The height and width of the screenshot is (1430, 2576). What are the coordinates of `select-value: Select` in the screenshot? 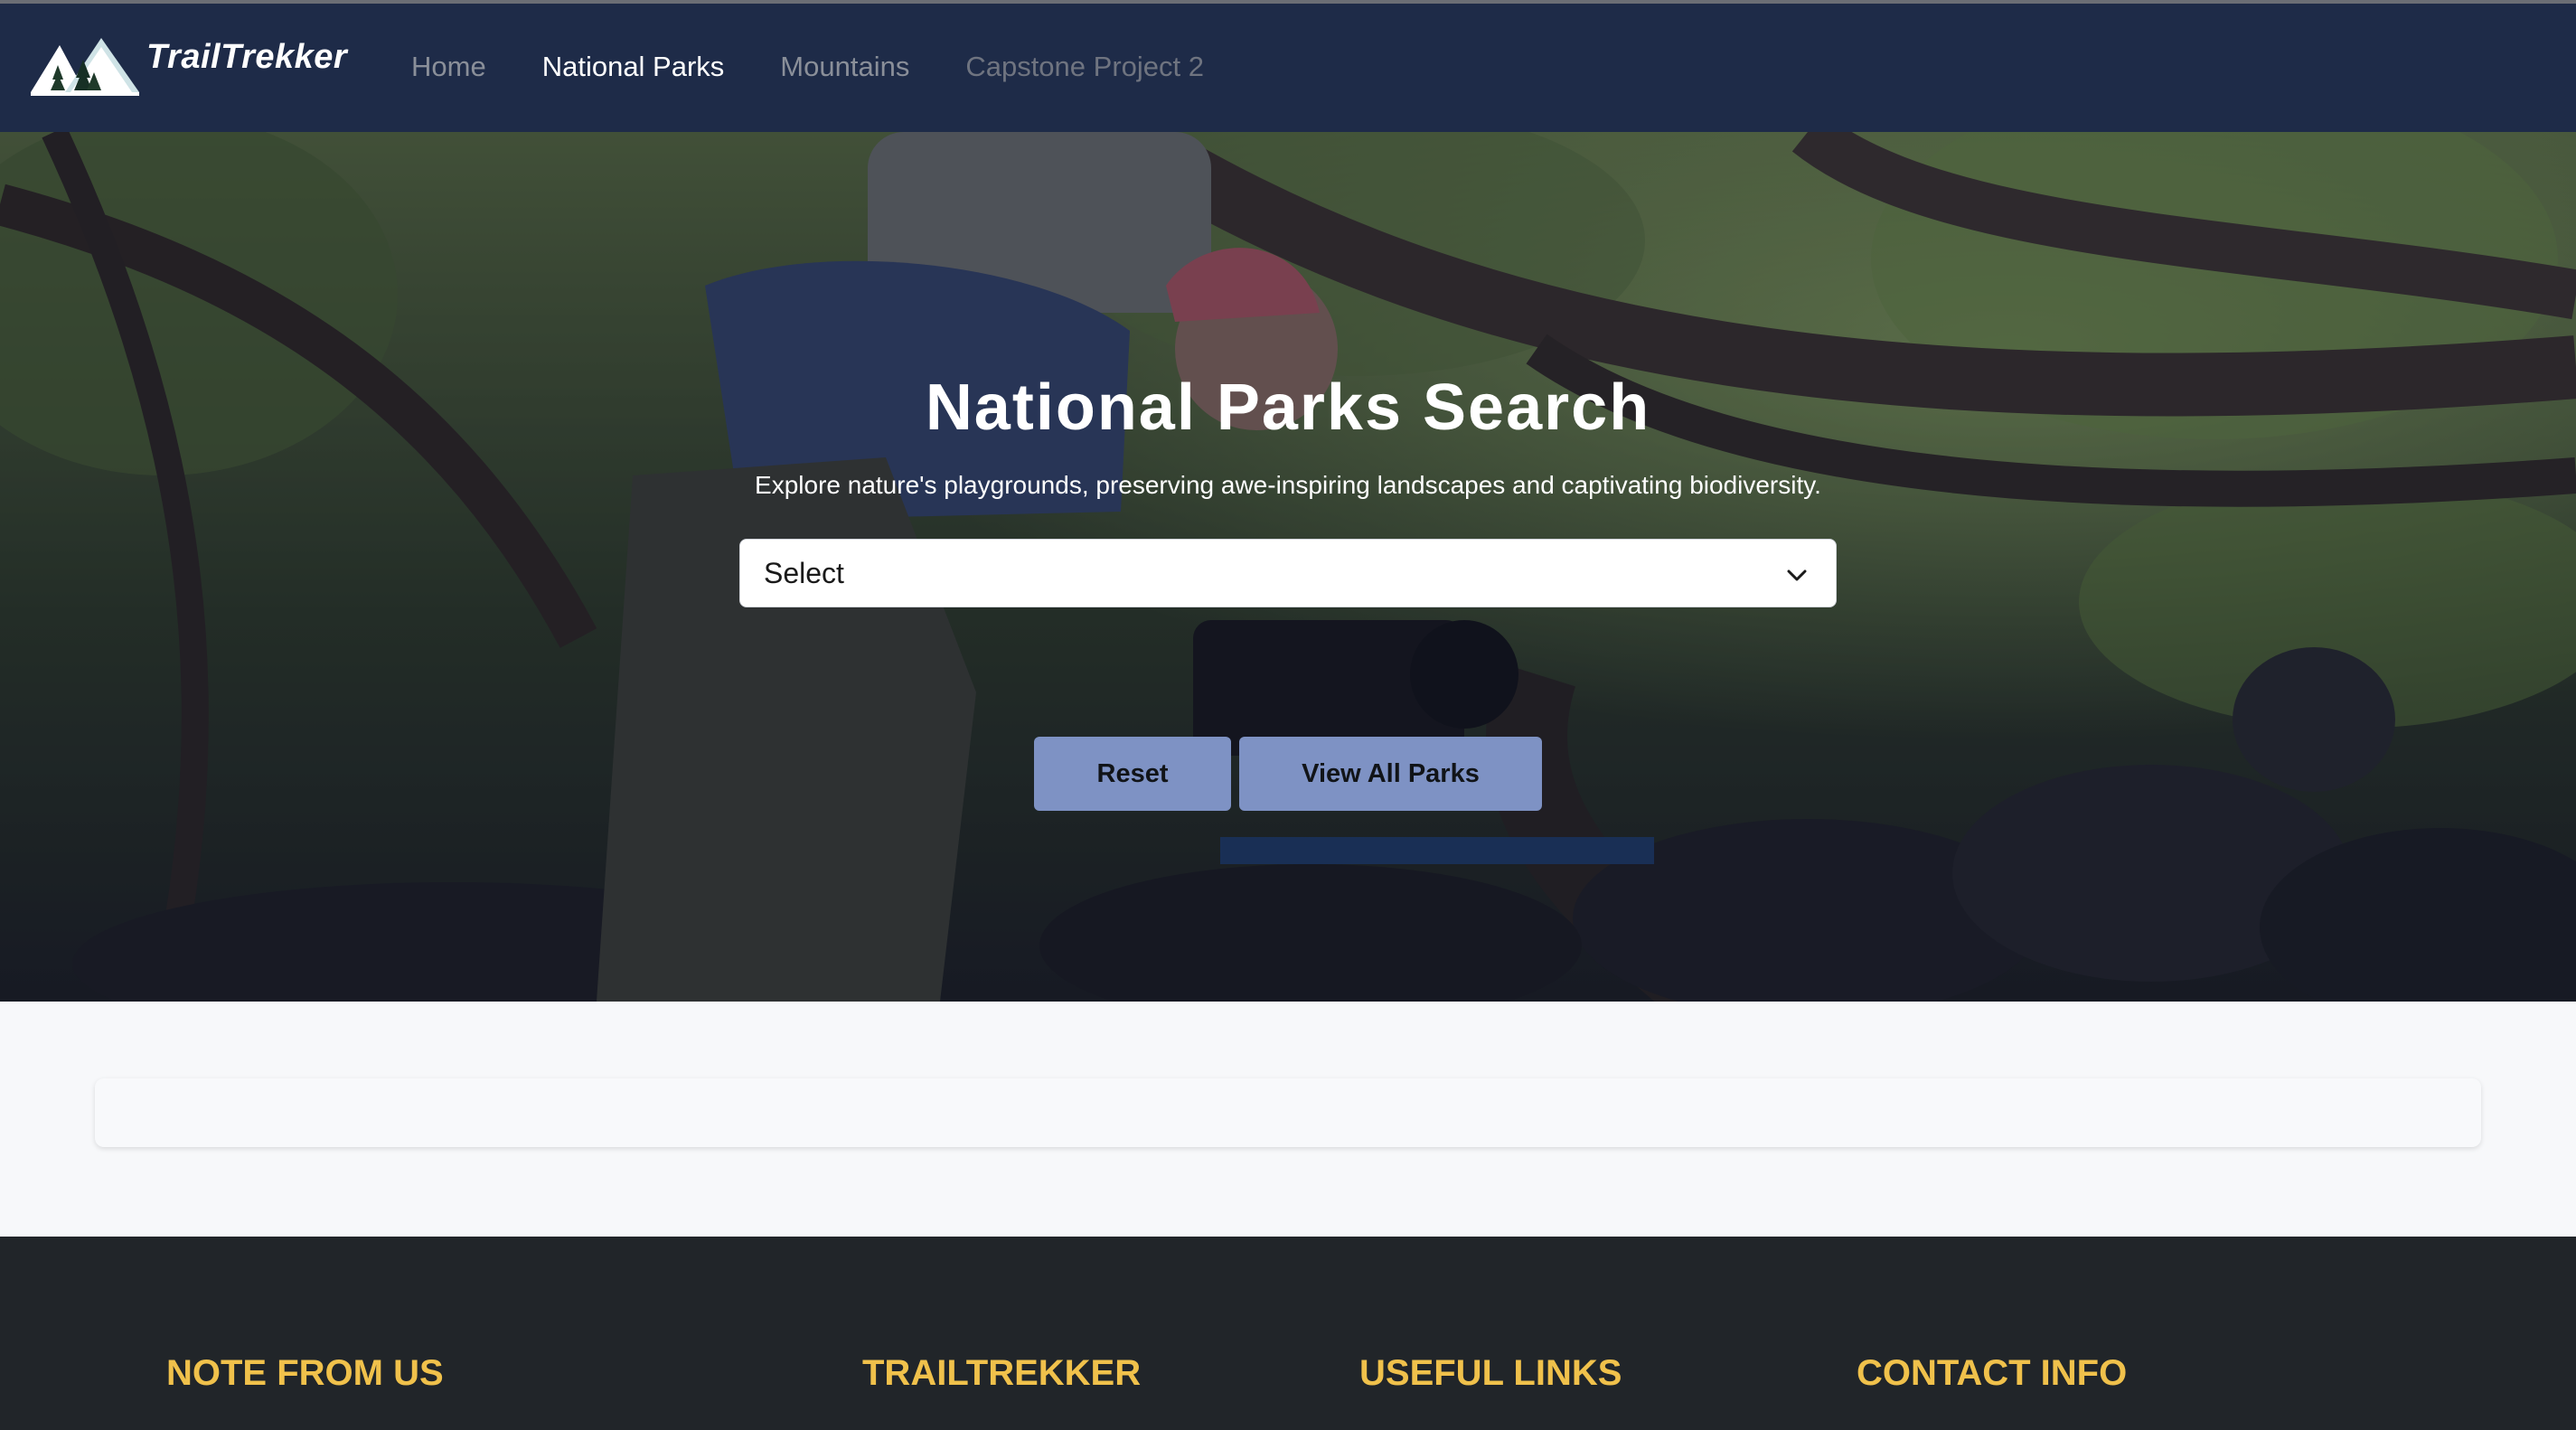 It's located at (804, 572).